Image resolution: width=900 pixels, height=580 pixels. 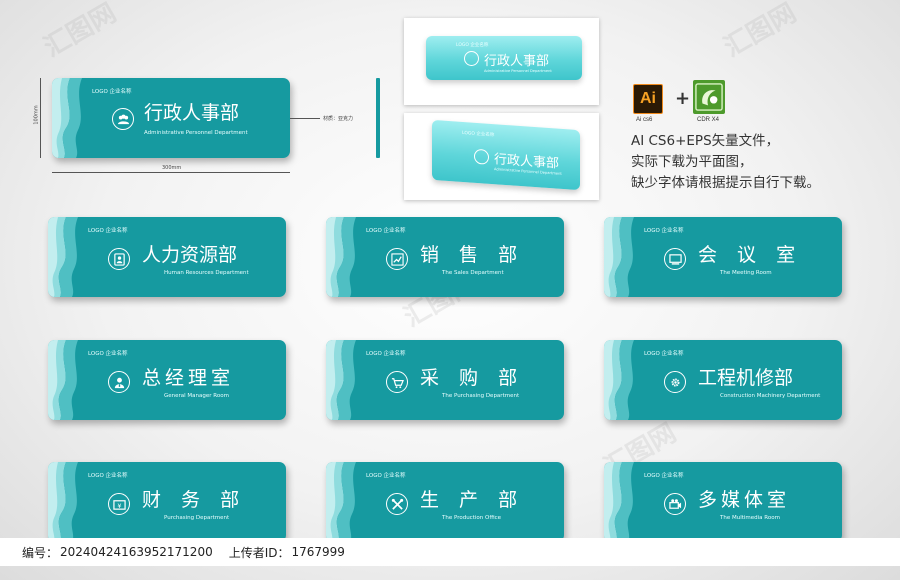 I want to click on id-label: 编号：, so click(x=40, y=552).